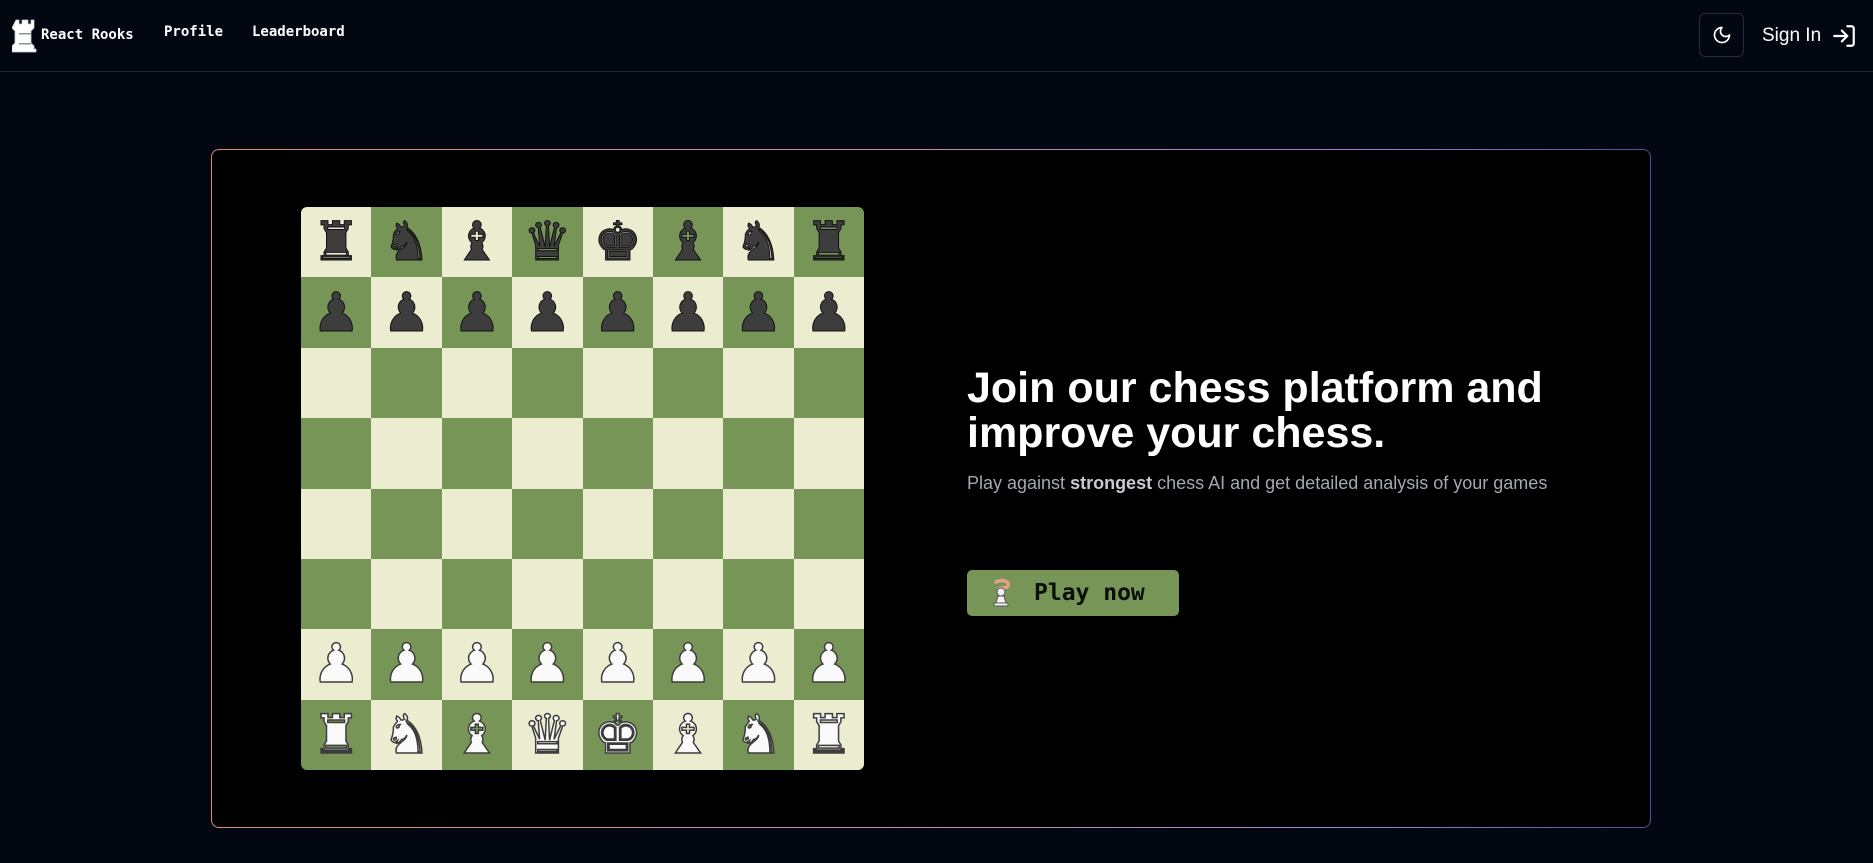  Describe the element at coordinates (547, 453) in the screenshot. I see `square-d5` at that location.